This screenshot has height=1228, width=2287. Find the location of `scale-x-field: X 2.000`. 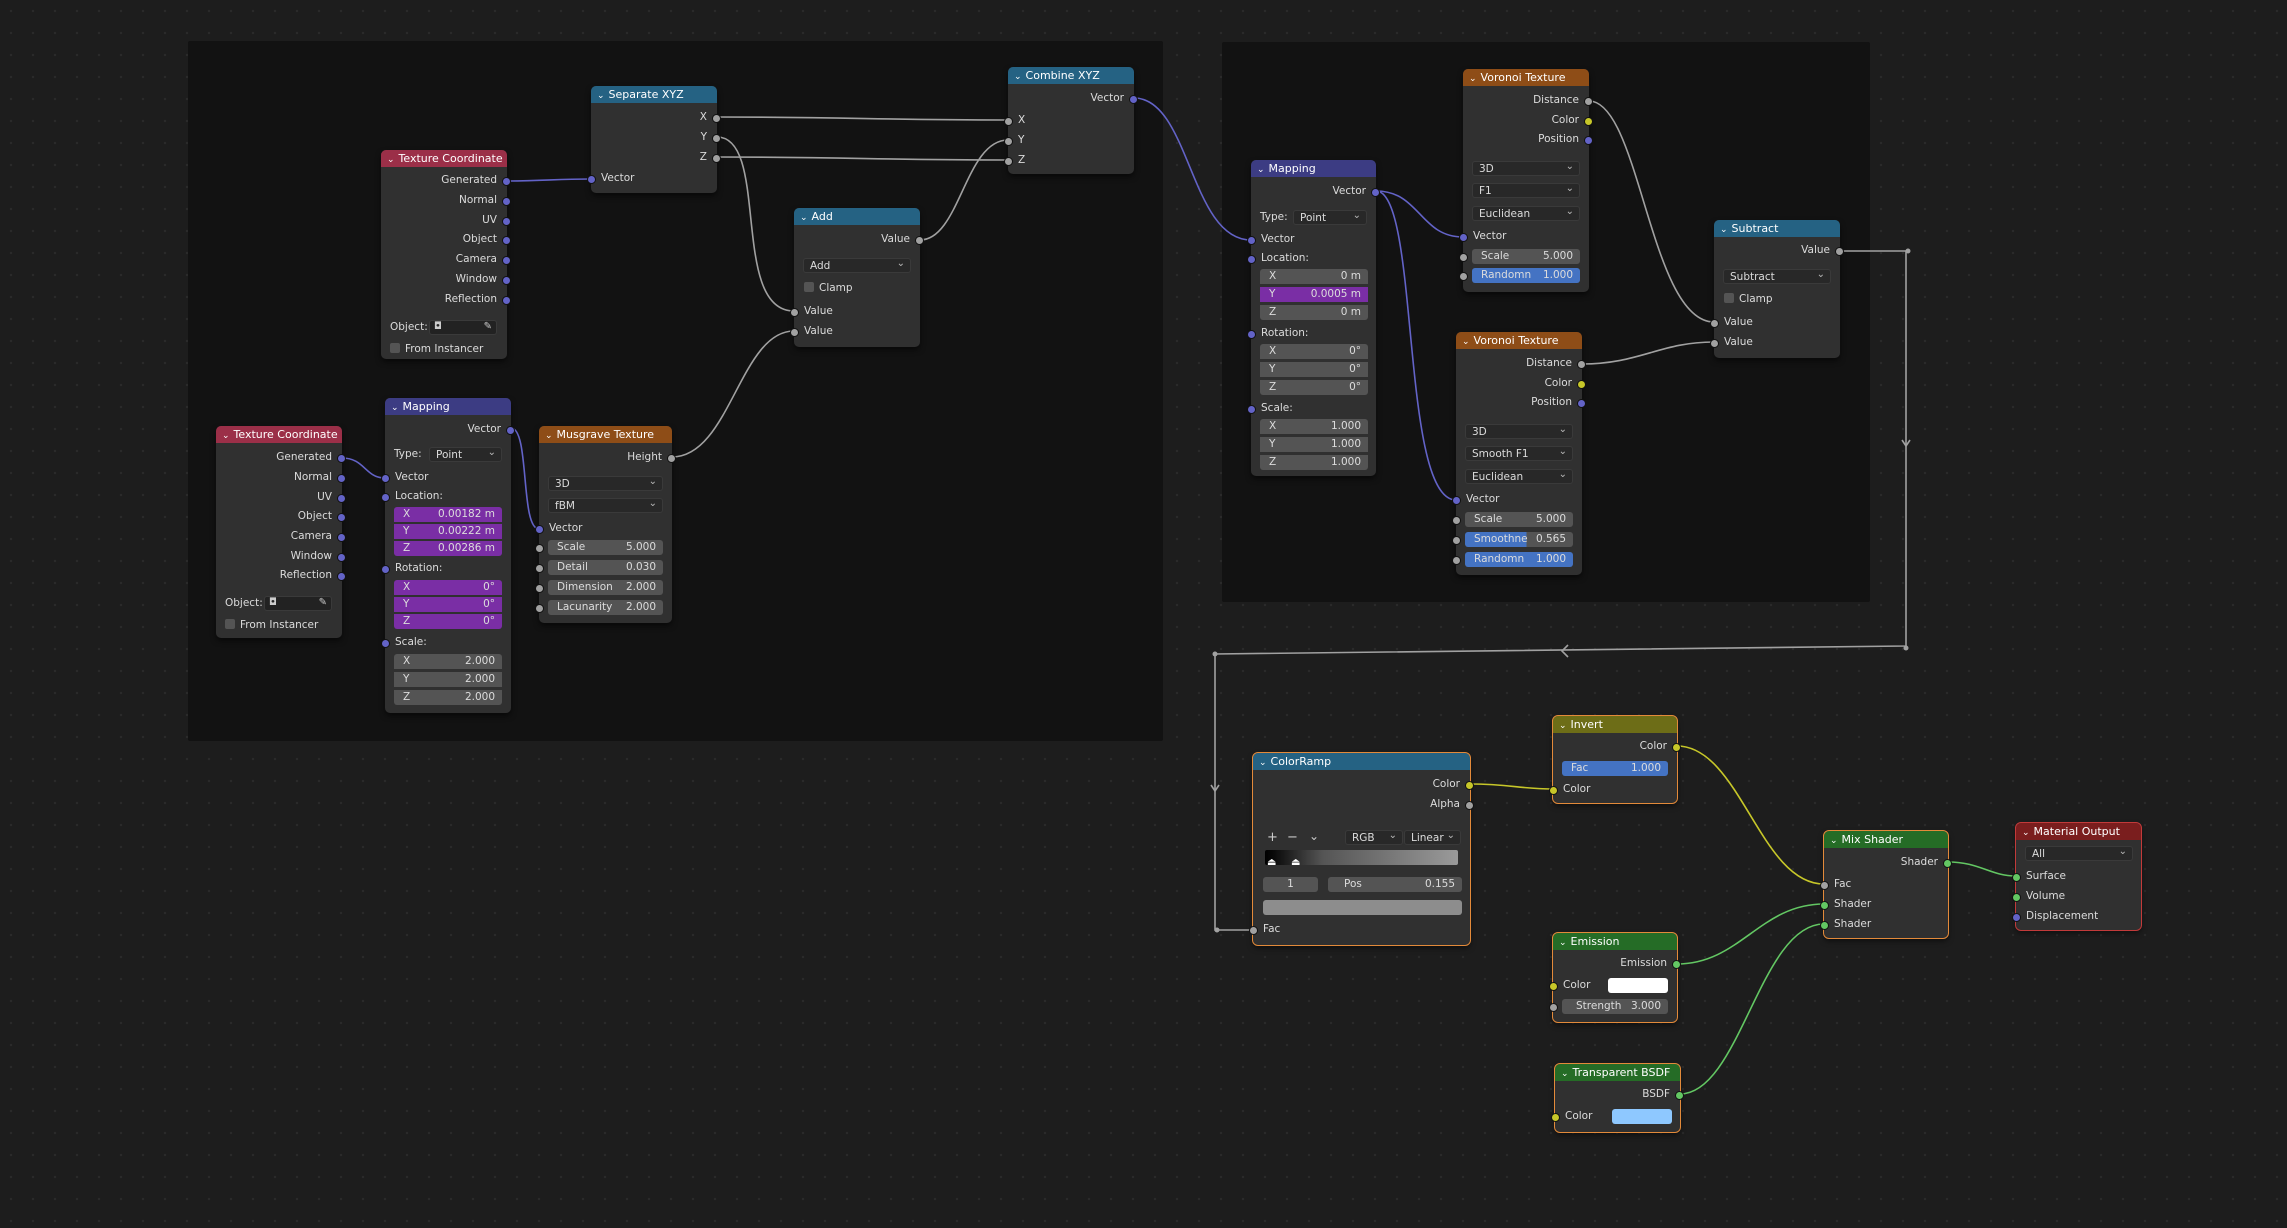

scale-x-field: X 2.000 is located at coordinates (448, 661).